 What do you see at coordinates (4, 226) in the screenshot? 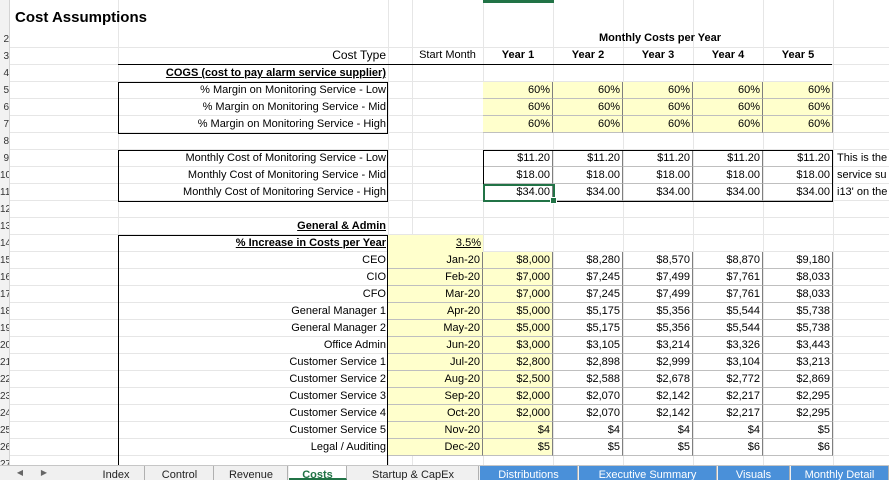
I see `row-number: 13` at bounding box center [4, 226].